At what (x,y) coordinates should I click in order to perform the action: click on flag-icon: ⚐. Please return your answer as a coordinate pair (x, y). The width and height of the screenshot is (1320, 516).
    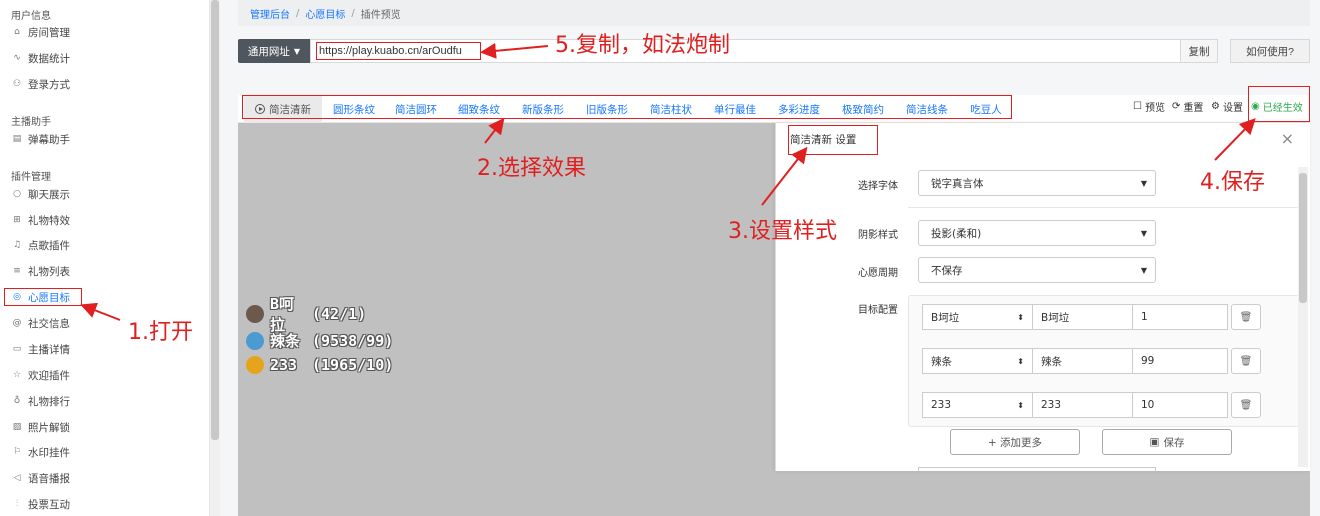
    Looking at the image, I should click on (17, 452).